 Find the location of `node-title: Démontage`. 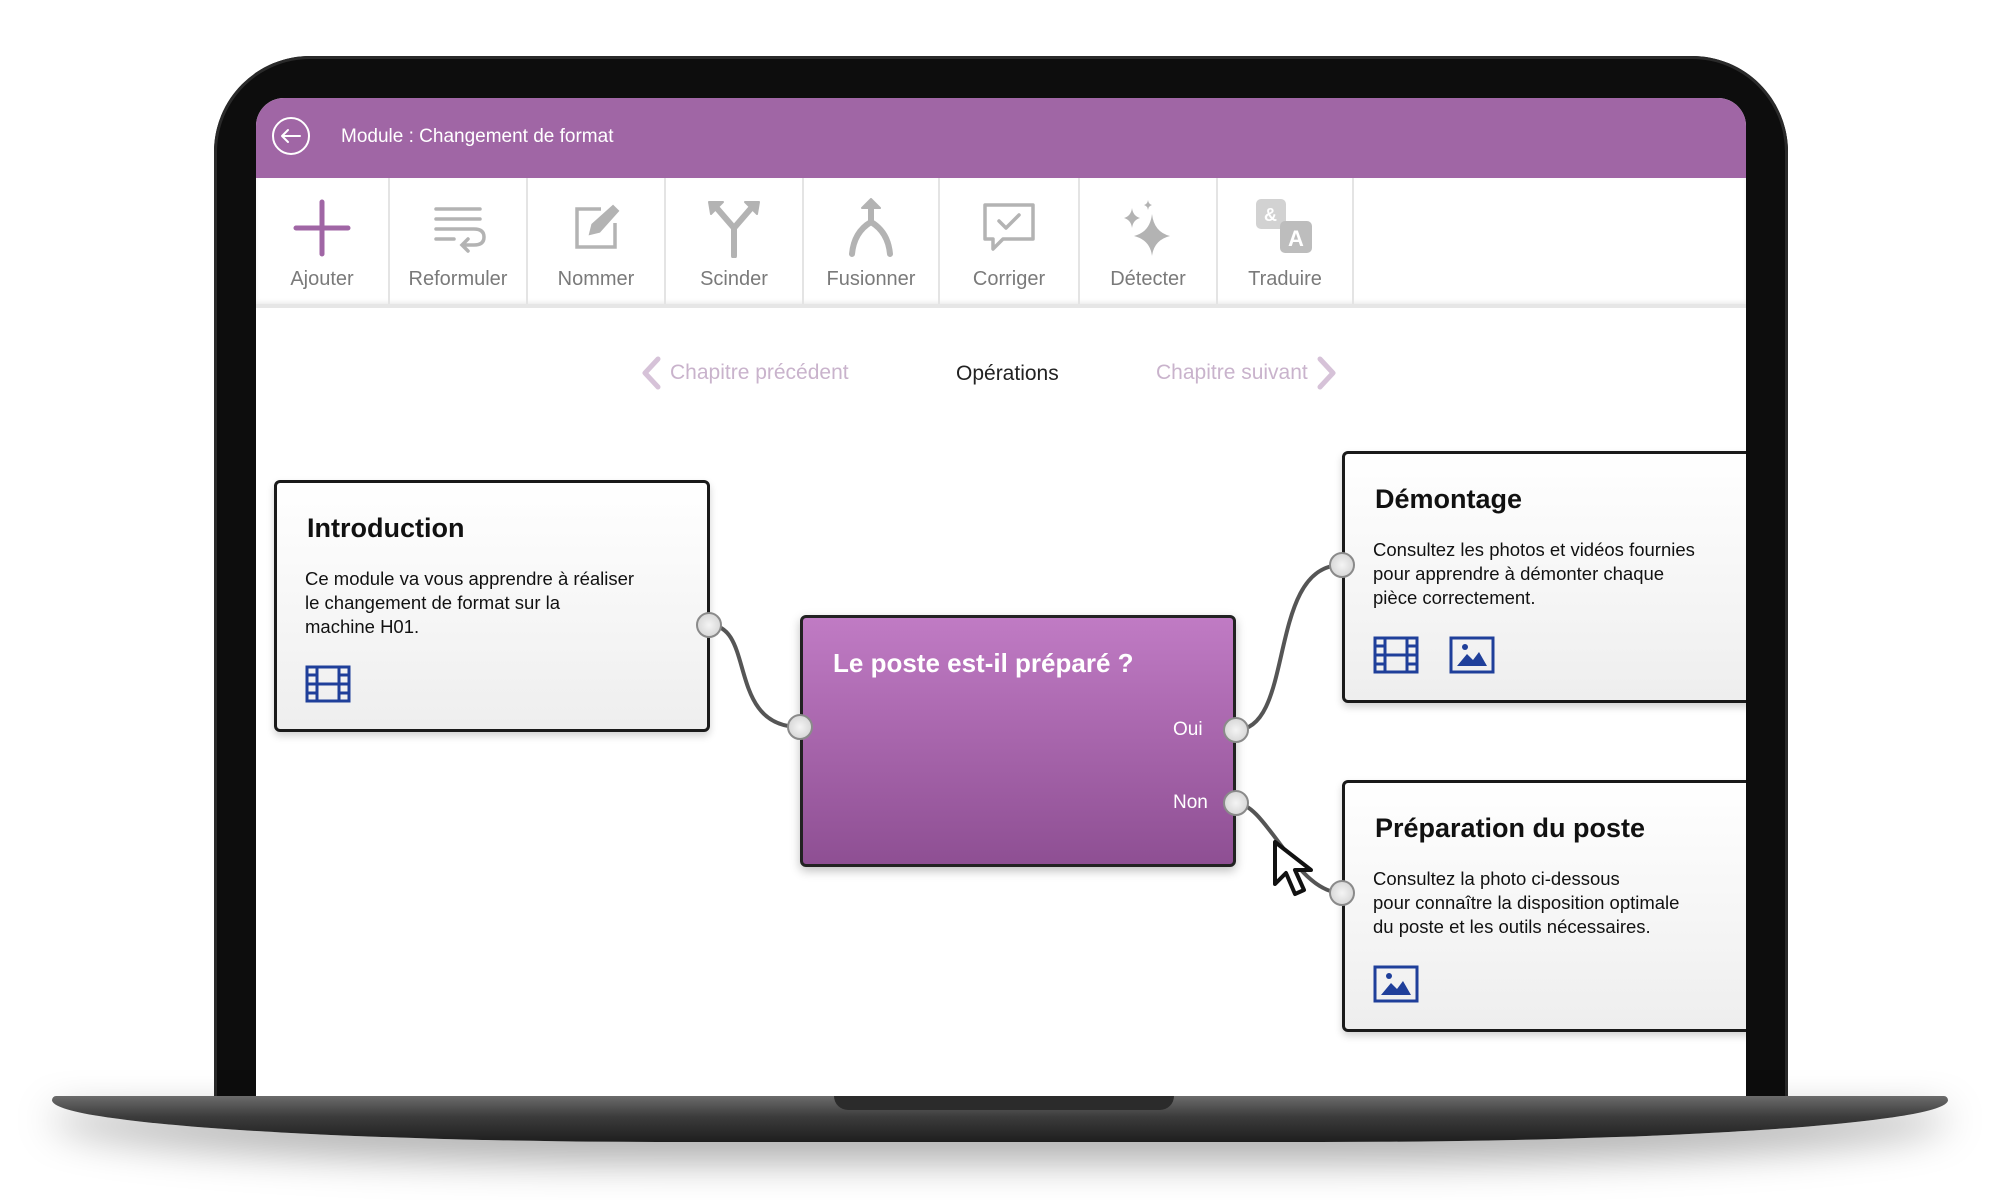

node-title: Démontage is located at coordinates (1449, 499).